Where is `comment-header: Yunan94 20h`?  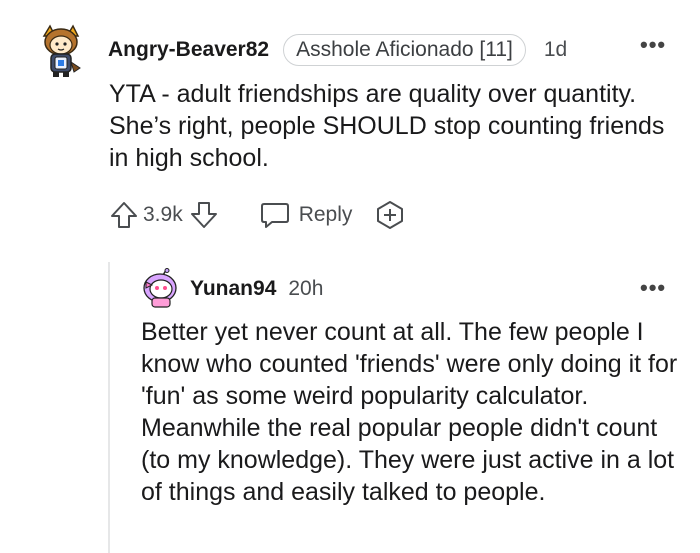
comment-header: Yunan94 20h is located at coordinates (256, 289).